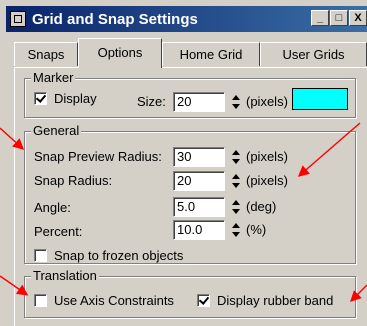 The width and height of the screenshot is (367, 326). What do you see at coordinates (40, 98) in the screenshot?
I see `display-checkbox` at bounding box center [40, 98].